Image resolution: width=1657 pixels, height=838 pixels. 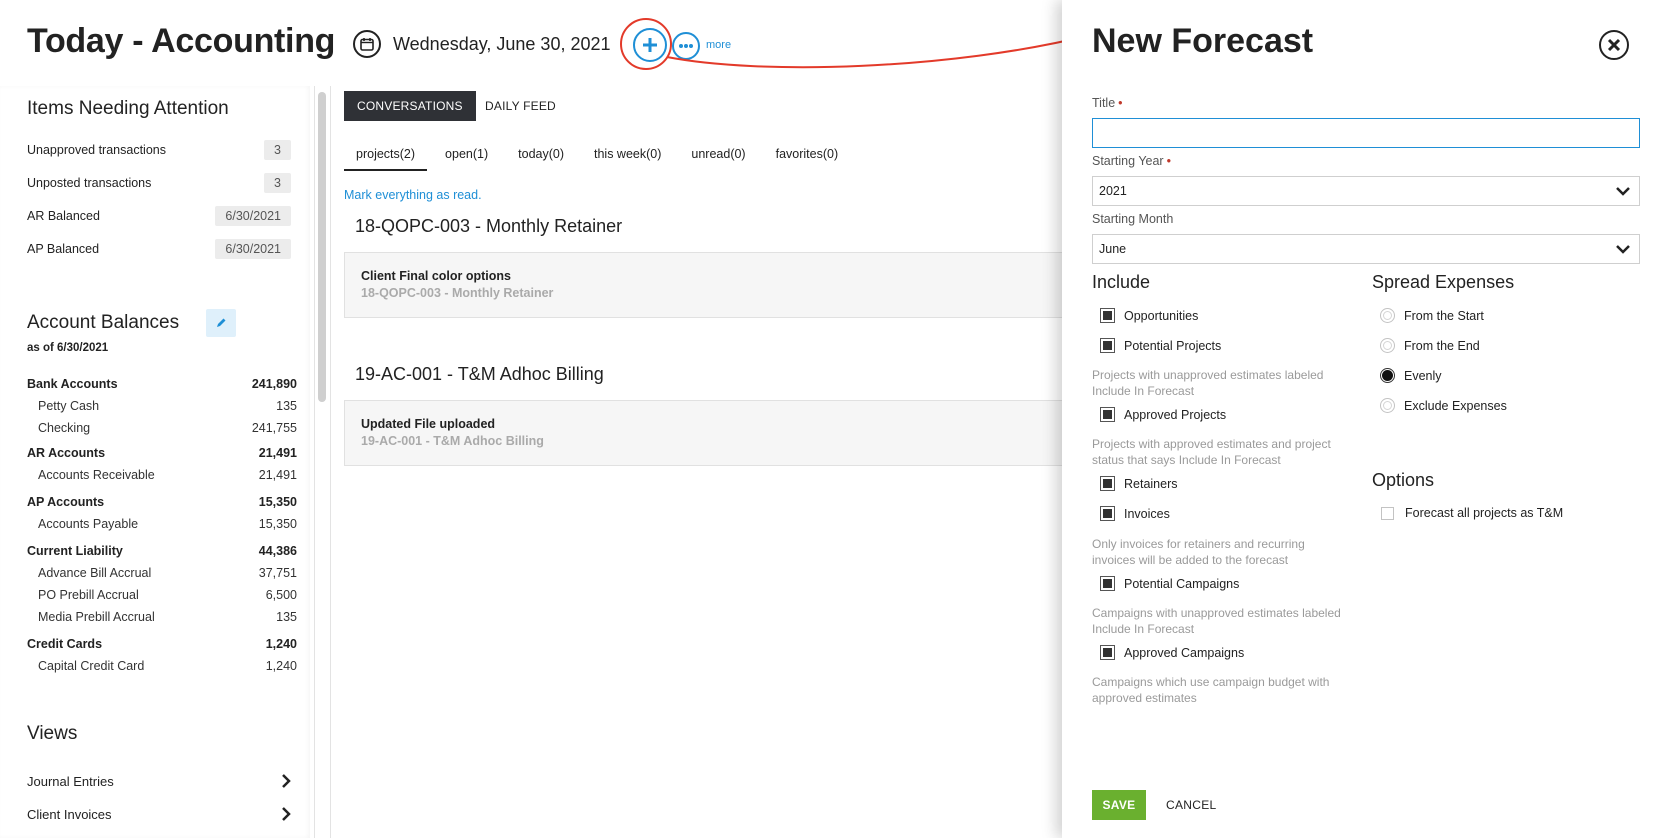 What do you see at coordinates (367, 44) in the screenshot?
I see `calendar-icon` at bounding box center [367, 44].